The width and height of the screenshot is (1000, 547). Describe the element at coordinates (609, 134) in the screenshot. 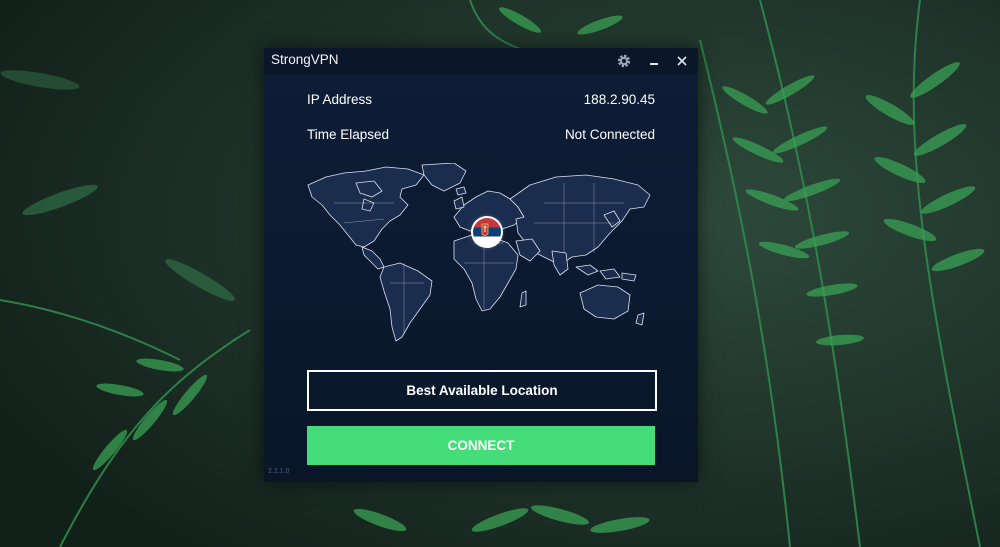

I see `time-elapsed-value: Not Connected` at that location.